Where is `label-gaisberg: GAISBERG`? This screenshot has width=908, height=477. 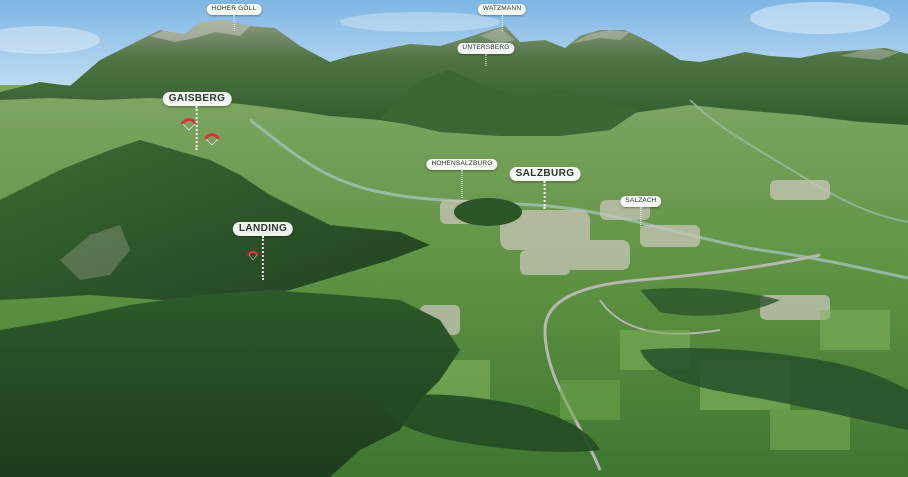
label-gaisberg: GAISBERG is located at coordinates (197, 121).